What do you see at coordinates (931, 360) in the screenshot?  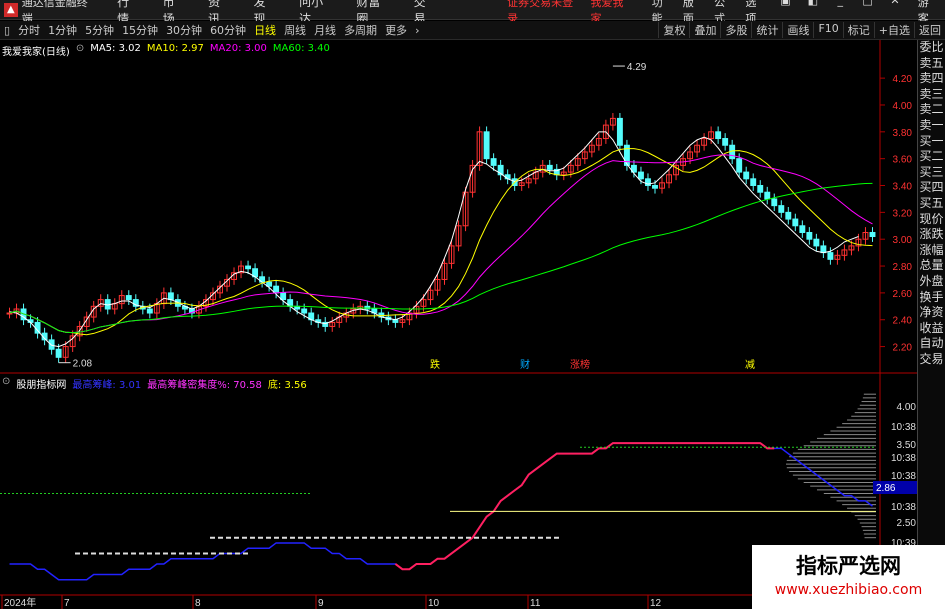 I see `side-tab: 交易` at bounding box center [931, 360].